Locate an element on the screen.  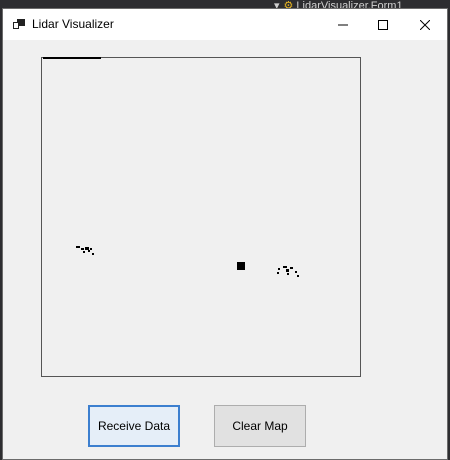
maximize-icon is located at coordinates (383, 24).